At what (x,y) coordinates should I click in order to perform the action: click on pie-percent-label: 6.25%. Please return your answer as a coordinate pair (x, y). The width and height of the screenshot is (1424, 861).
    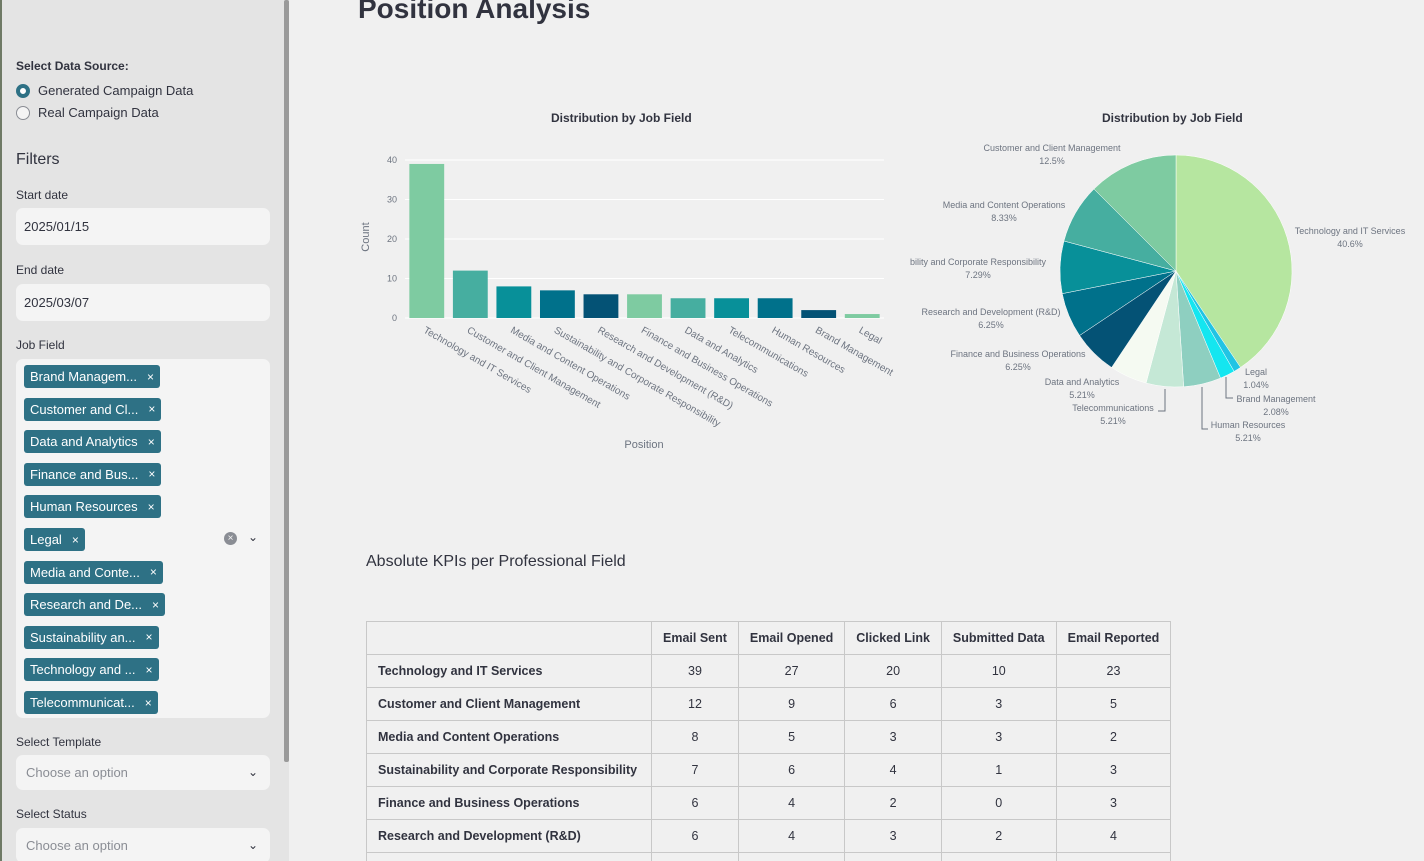
    Looking at the image, I should click on (1018, 367).